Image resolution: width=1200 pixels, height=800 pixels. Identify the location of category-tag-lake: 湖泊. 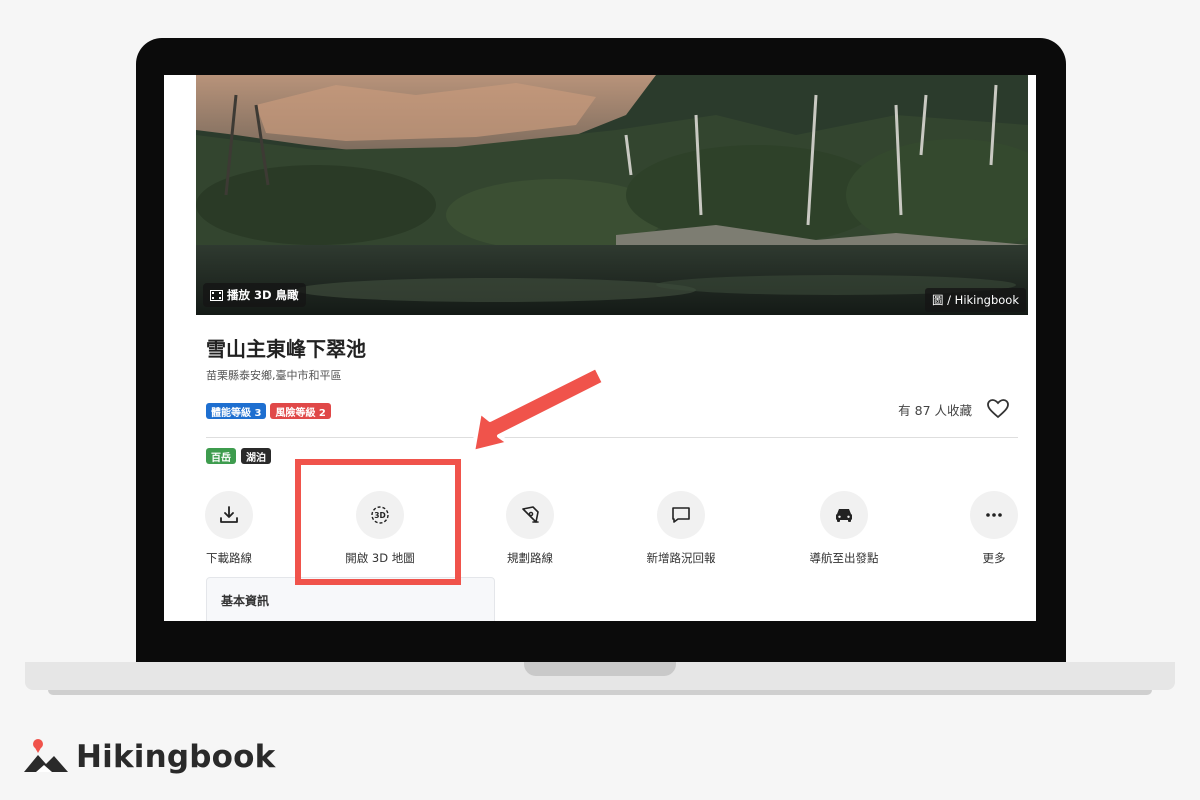
(256, 456).